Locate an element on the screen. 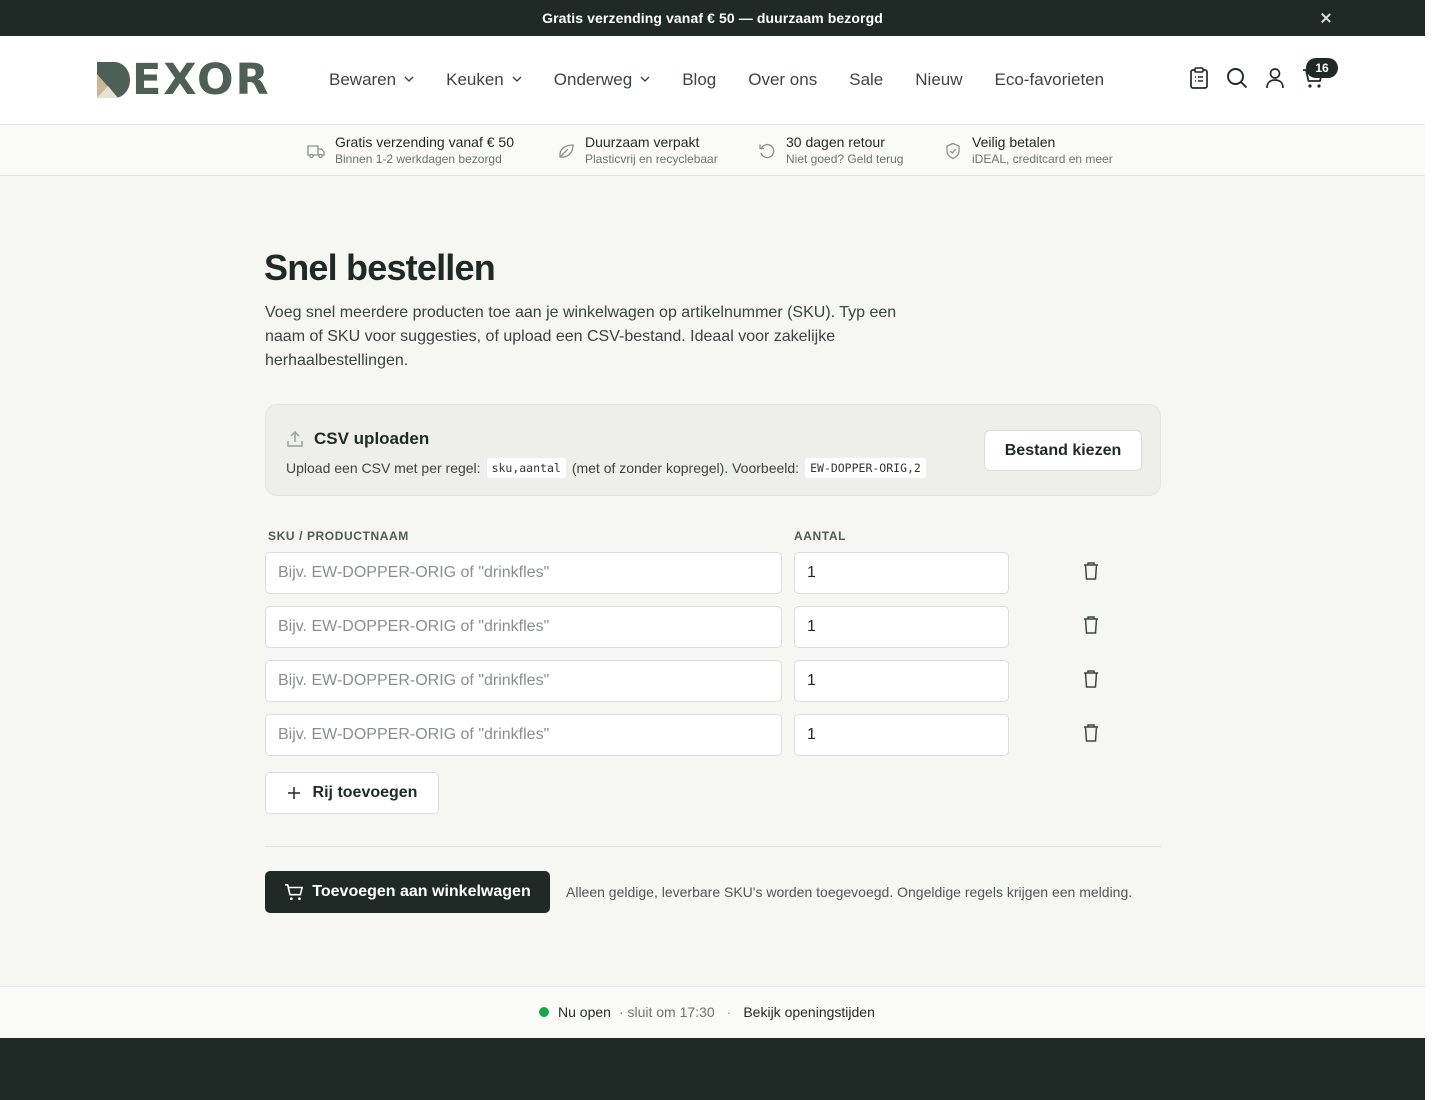 The height and width of the screenshot is (1100, 1440). add-row-button: Rij toevoegen is located at coordinates (352, 793).